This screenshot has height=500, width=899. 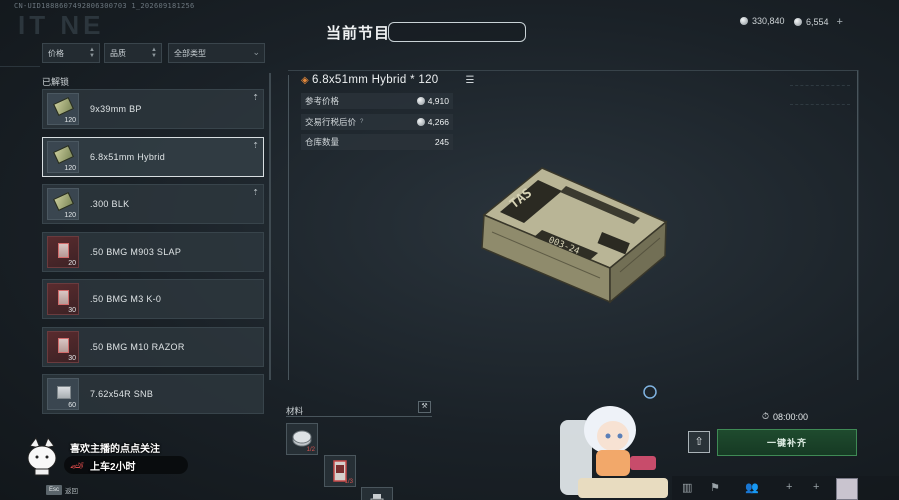 I want to click on silver-coin-icon, so click(x=744, y=21).